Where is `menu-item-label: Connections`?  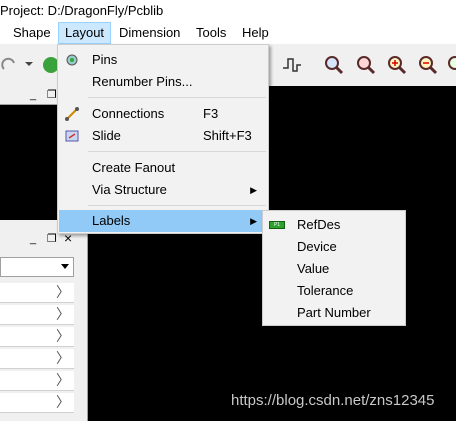 menu-item-label: Connections is located at coordinates (128, 113).